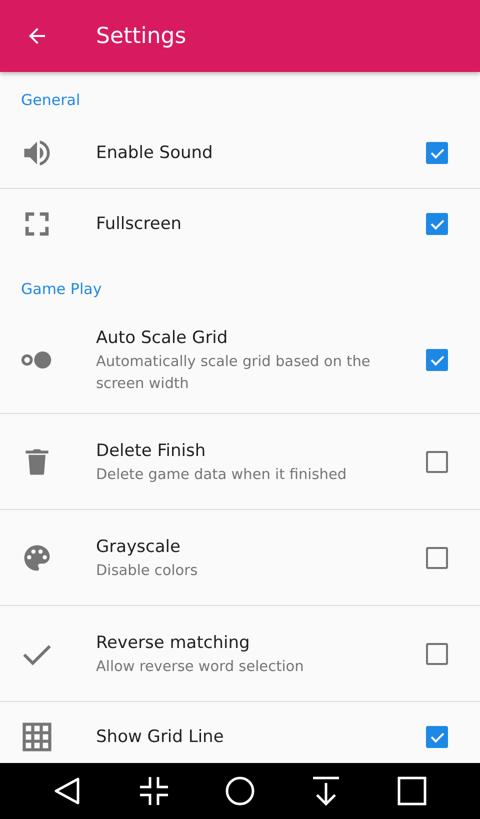 The height and width of the screenshot is (819, 480). What do you see at coordinates (326, 791) in the screenshot?
I see `download-icon` at bounding box center [326, 791].